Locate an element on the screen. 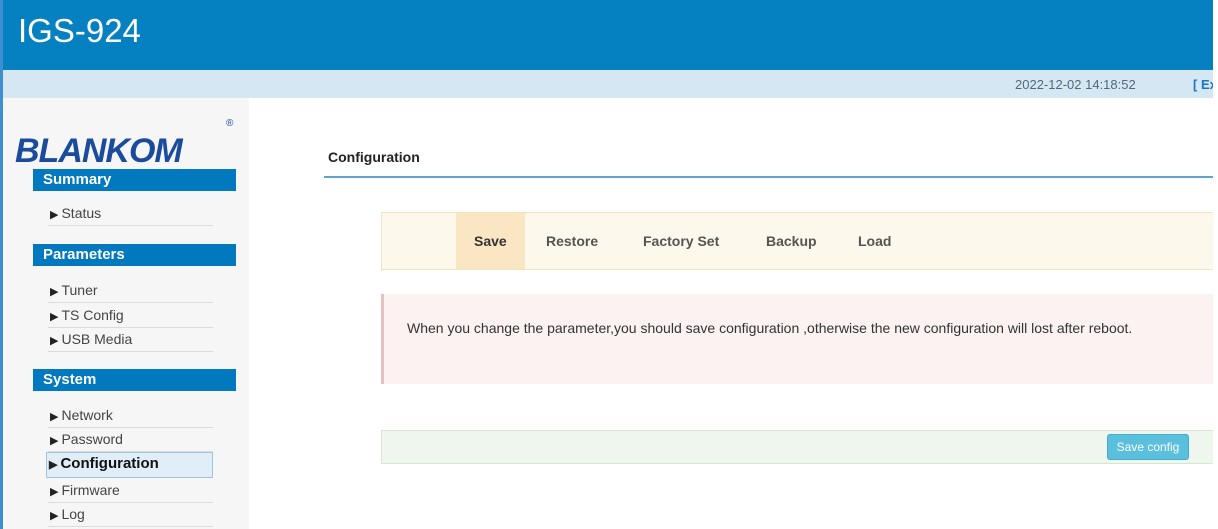  save-config-button: Save config is located at coordinates (1148, 447).